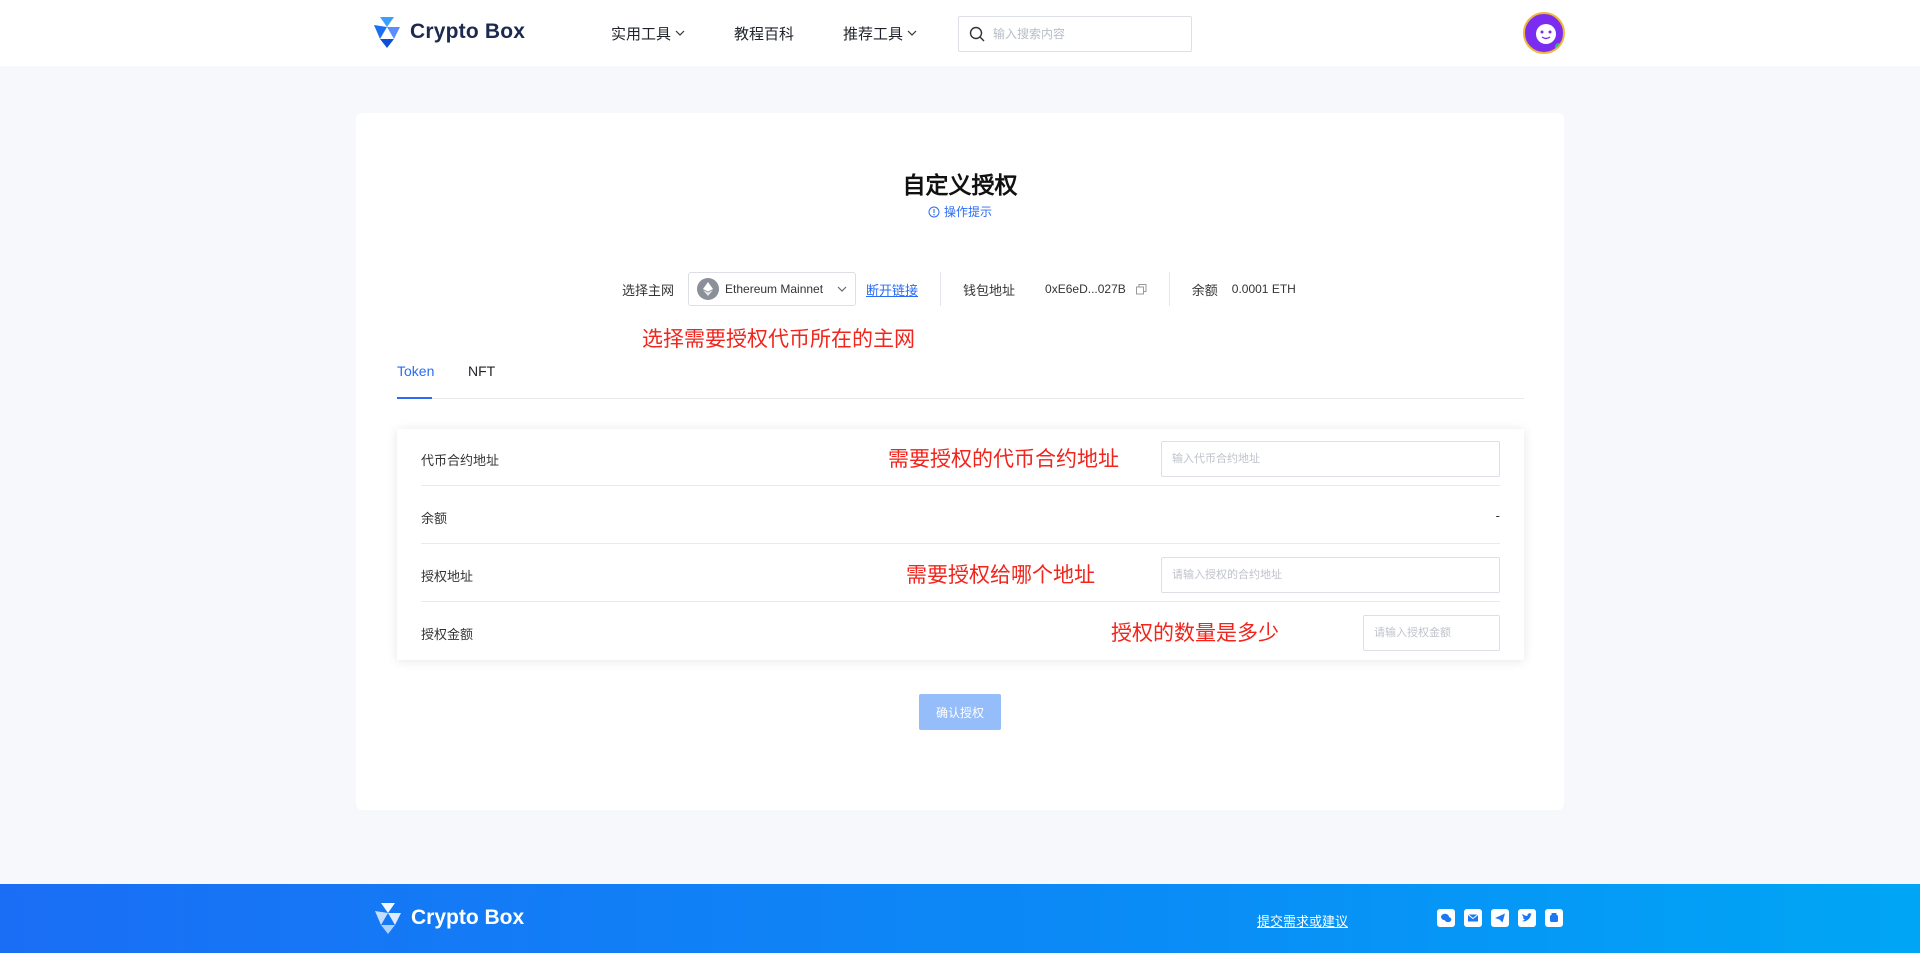  I want to click on form-balance-label: 余额, so click(434, 518).